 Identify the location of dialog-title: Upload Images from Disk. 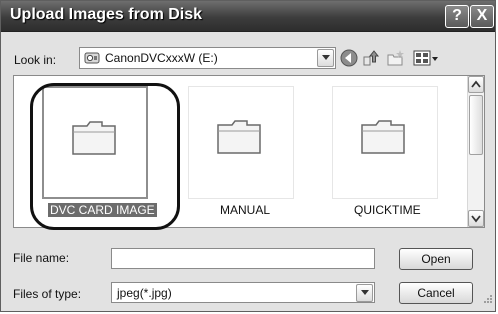
(106, 14).